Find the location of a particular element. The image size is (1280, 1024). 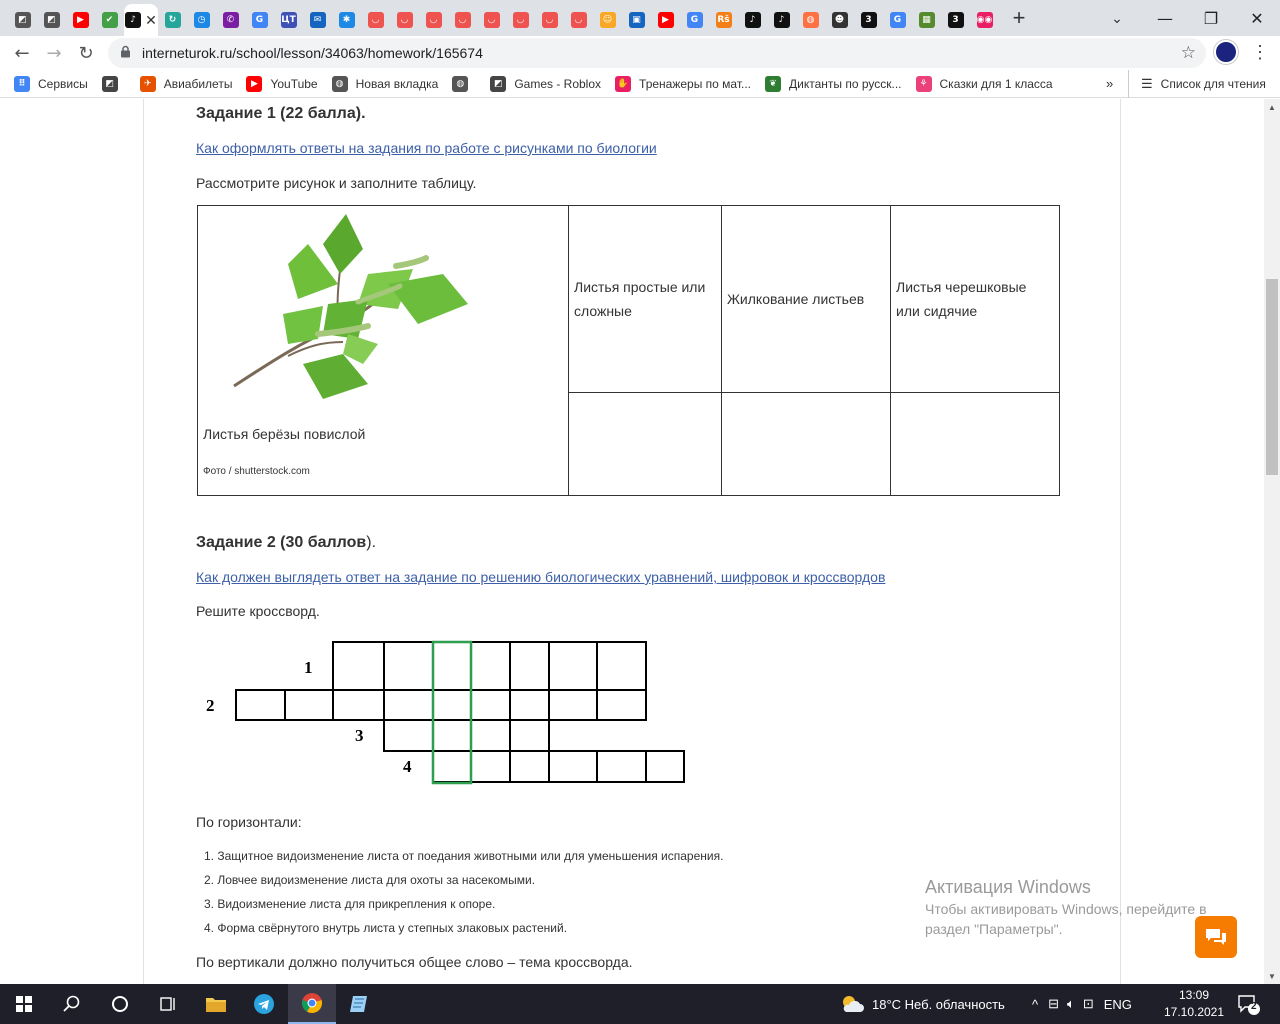

browser-tab: ▦ is located at coordinates (926, 20).